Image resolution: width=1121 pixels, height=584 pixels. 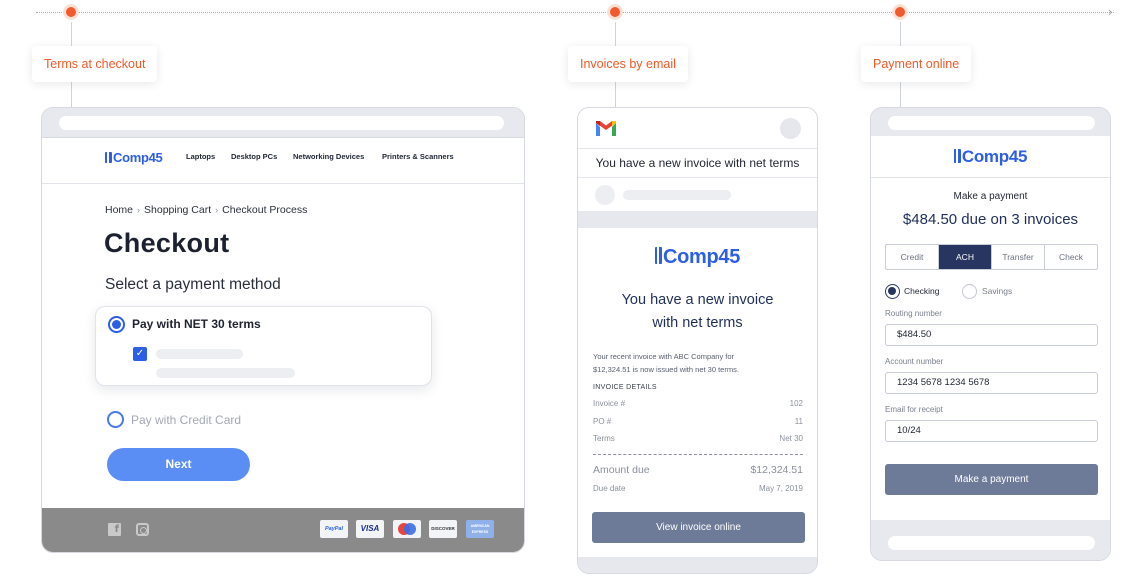 What do you see at coordinates (914, 361) in the screenshot?
I see `account-number-label: Account number` at bounding box center [914, 361].